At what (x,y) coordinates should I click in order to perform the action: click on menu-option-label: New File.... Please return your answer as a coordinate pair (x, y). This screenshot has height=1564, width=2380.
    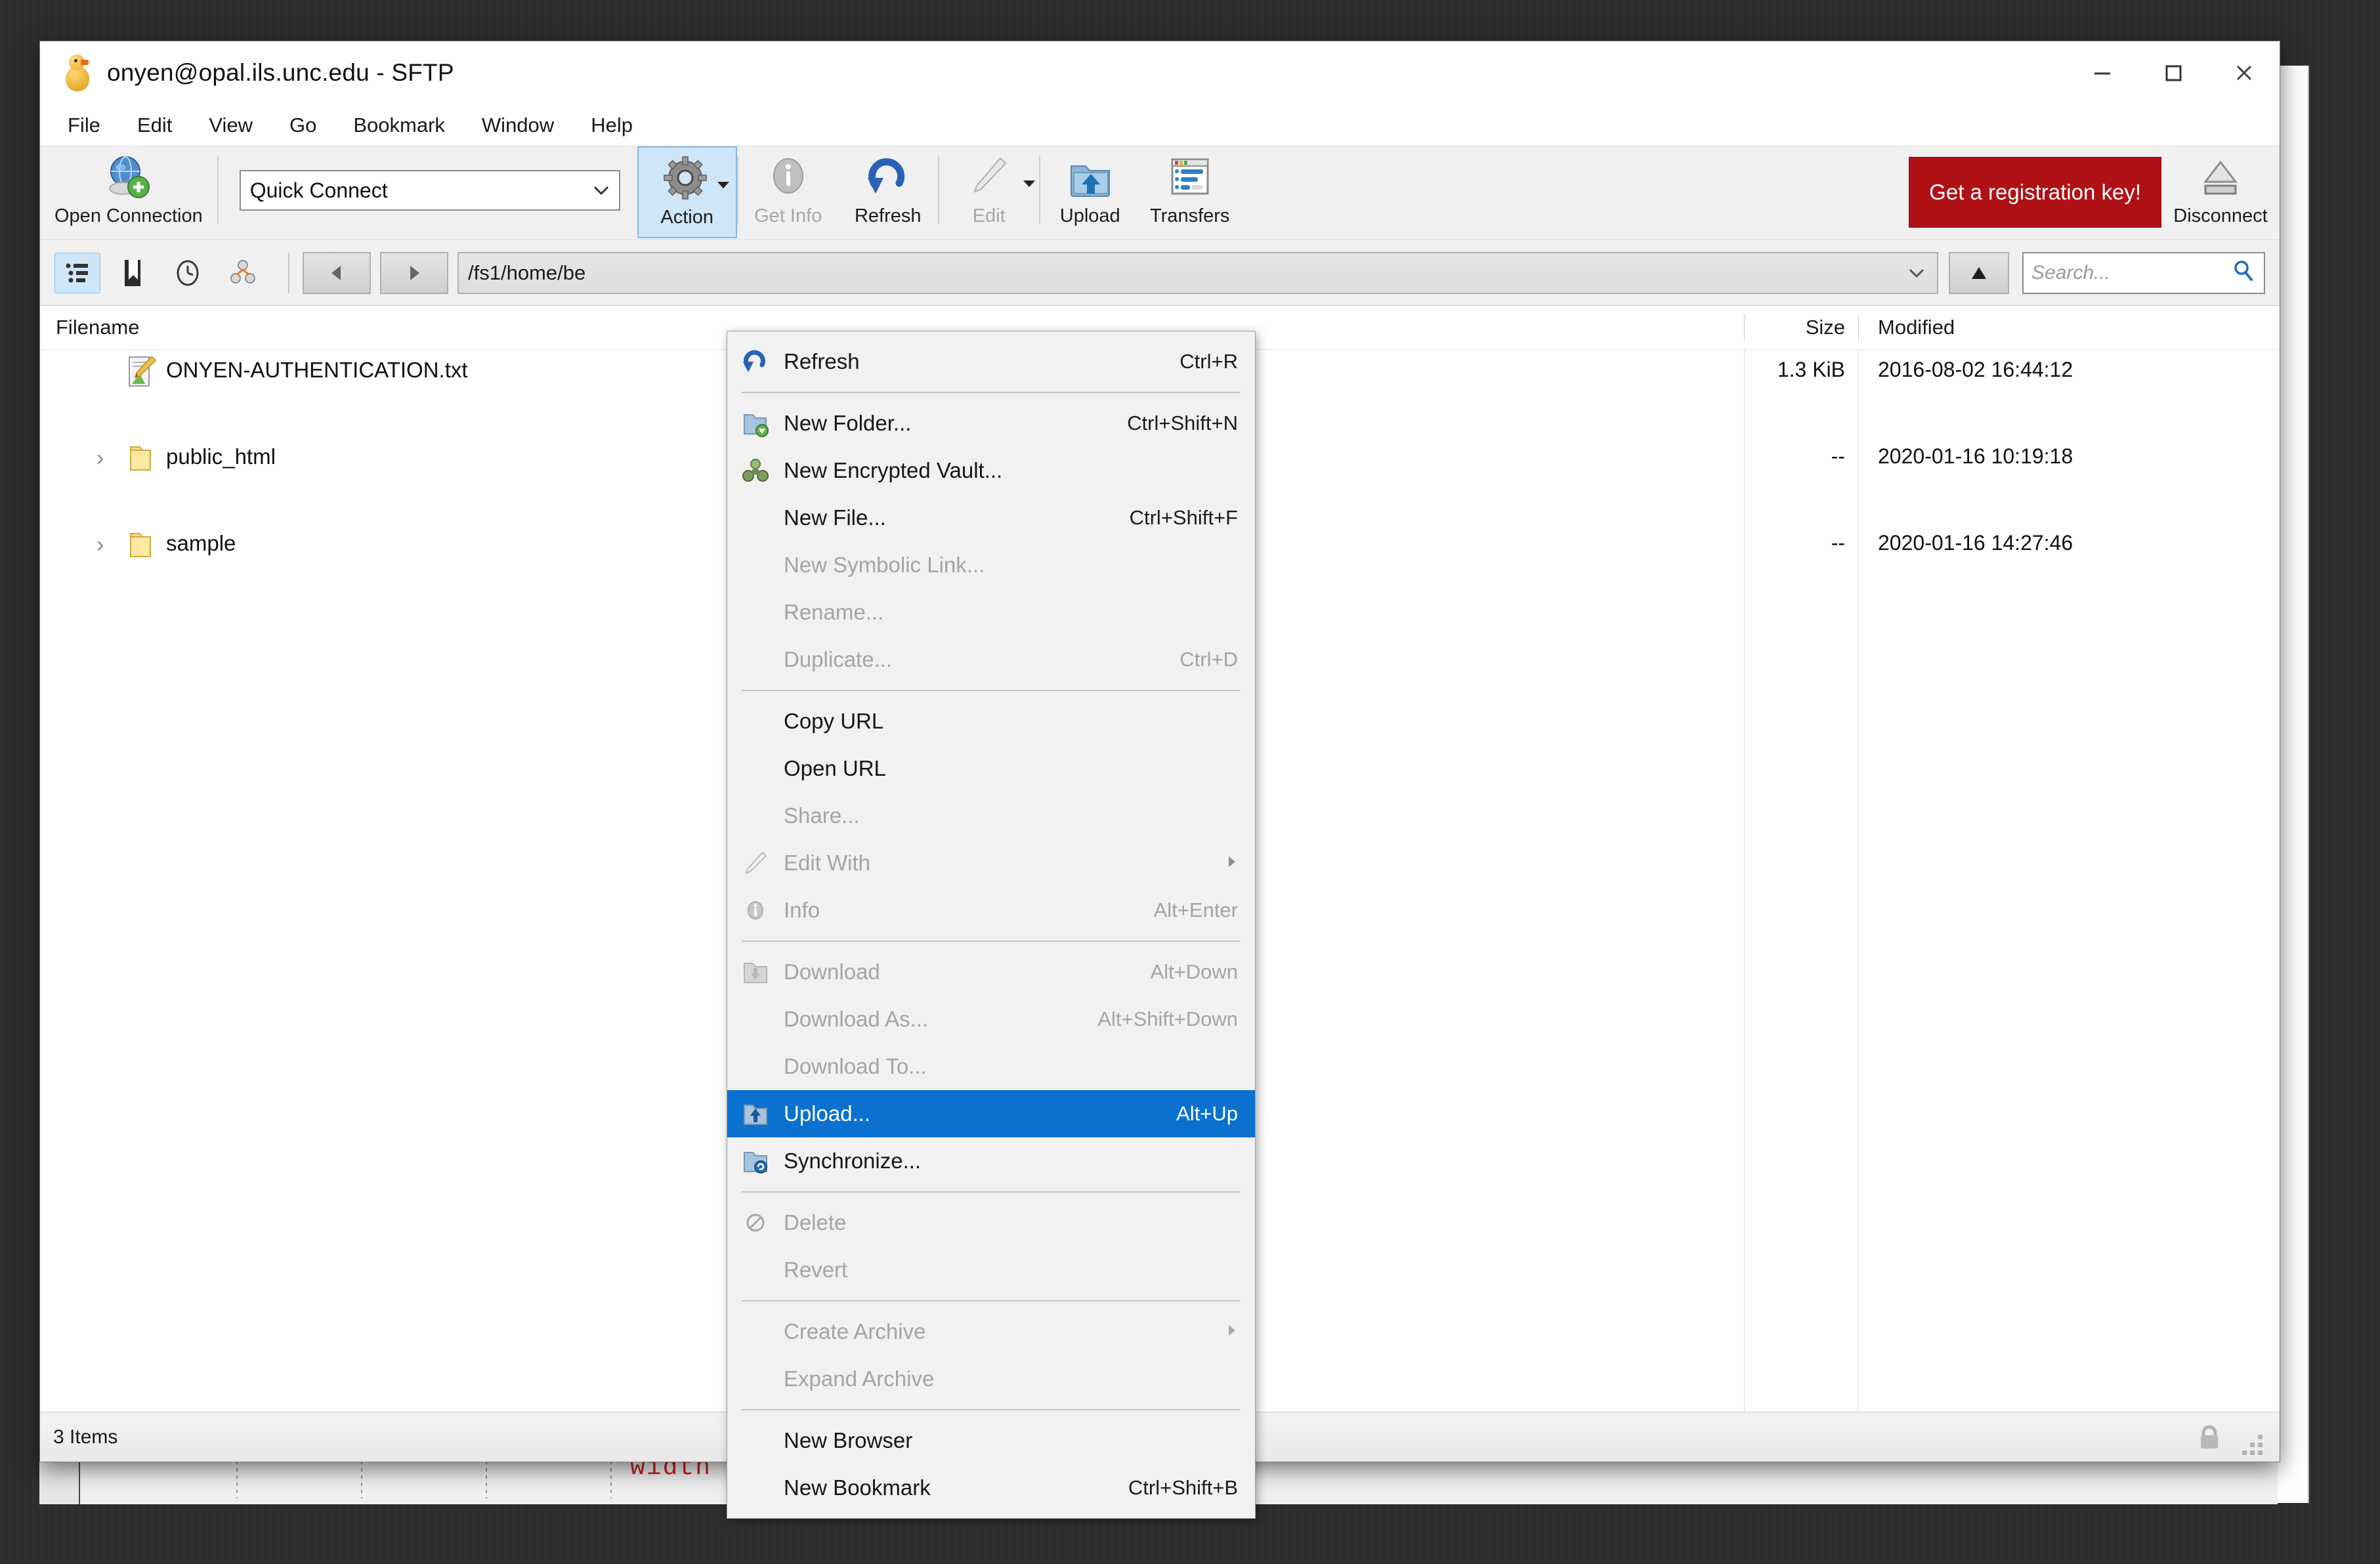
    Looking at the image, I should click on (835, 517).